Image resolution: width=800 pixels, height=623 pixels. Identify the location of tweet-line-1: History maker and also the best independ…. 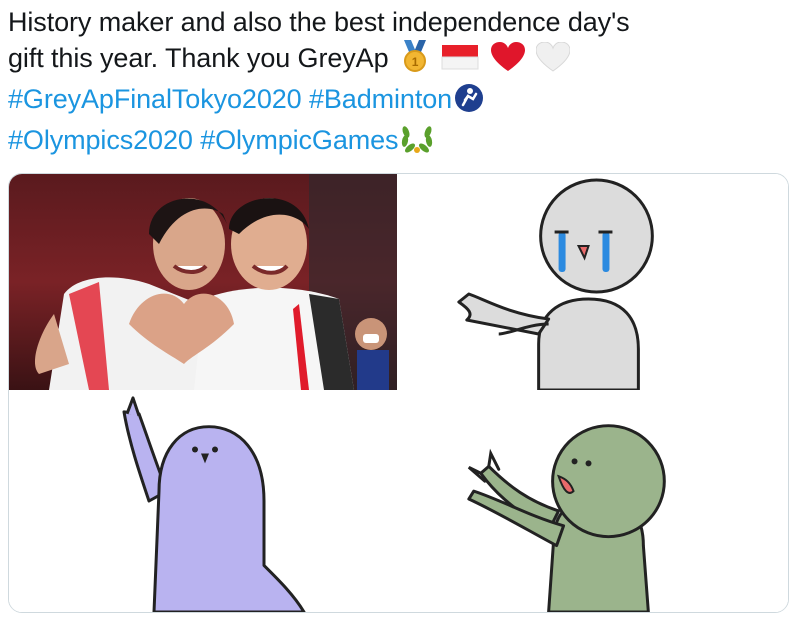
(400, 22).